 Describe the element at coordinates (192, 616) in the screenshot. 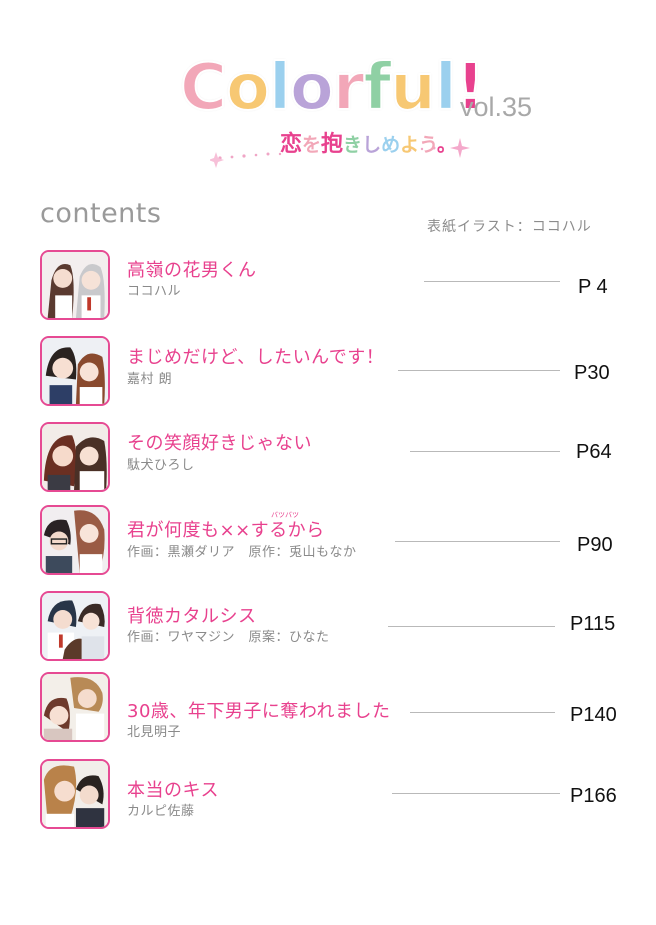

I see `story-title: 背徳カタルシス` at that location.